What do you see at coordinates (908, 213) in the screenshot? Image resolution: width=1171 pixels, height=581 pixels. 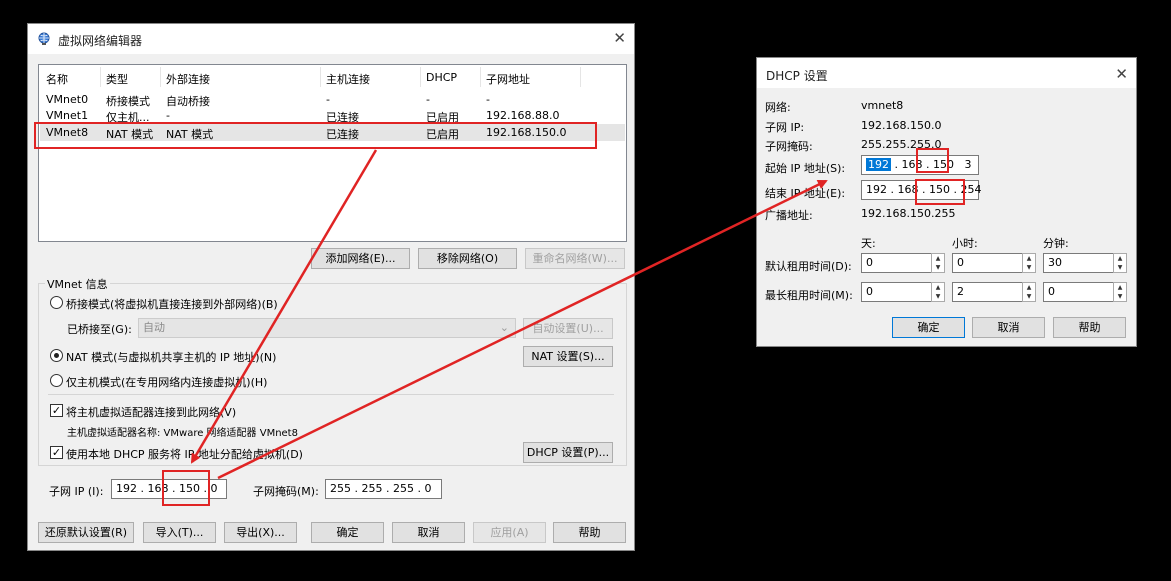 I see `broadcast-value: 192.168.150.255` at bounding box center [908, 213].